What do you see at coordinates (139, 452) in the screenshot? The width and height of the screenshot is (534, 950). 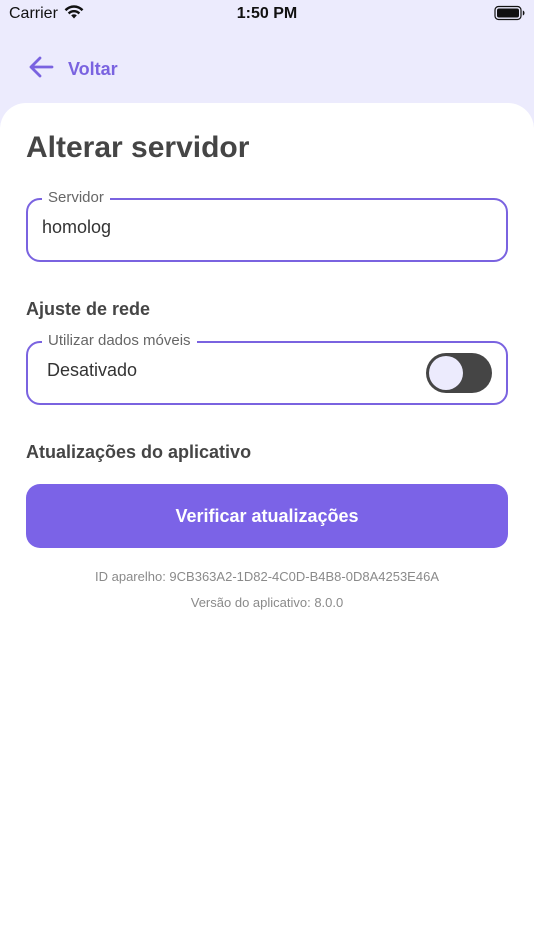 I see `updates-section-title: Atualizações do aplicativo` at bounding box center [139, 452].